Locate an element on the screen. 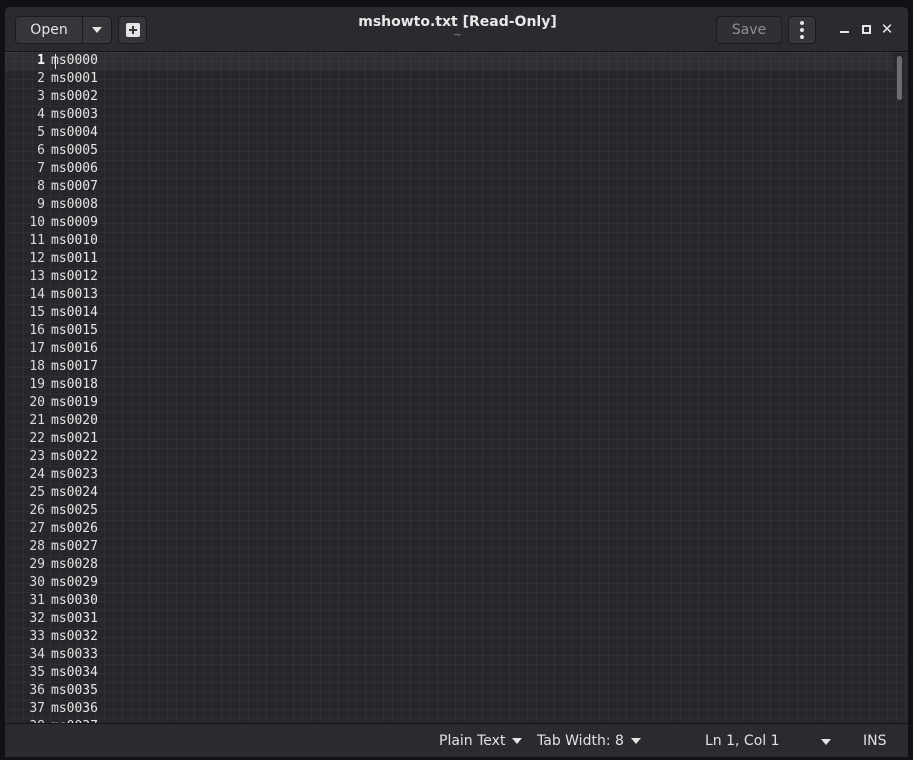  language-label: Plain Text is located at coordinates (472, 741).